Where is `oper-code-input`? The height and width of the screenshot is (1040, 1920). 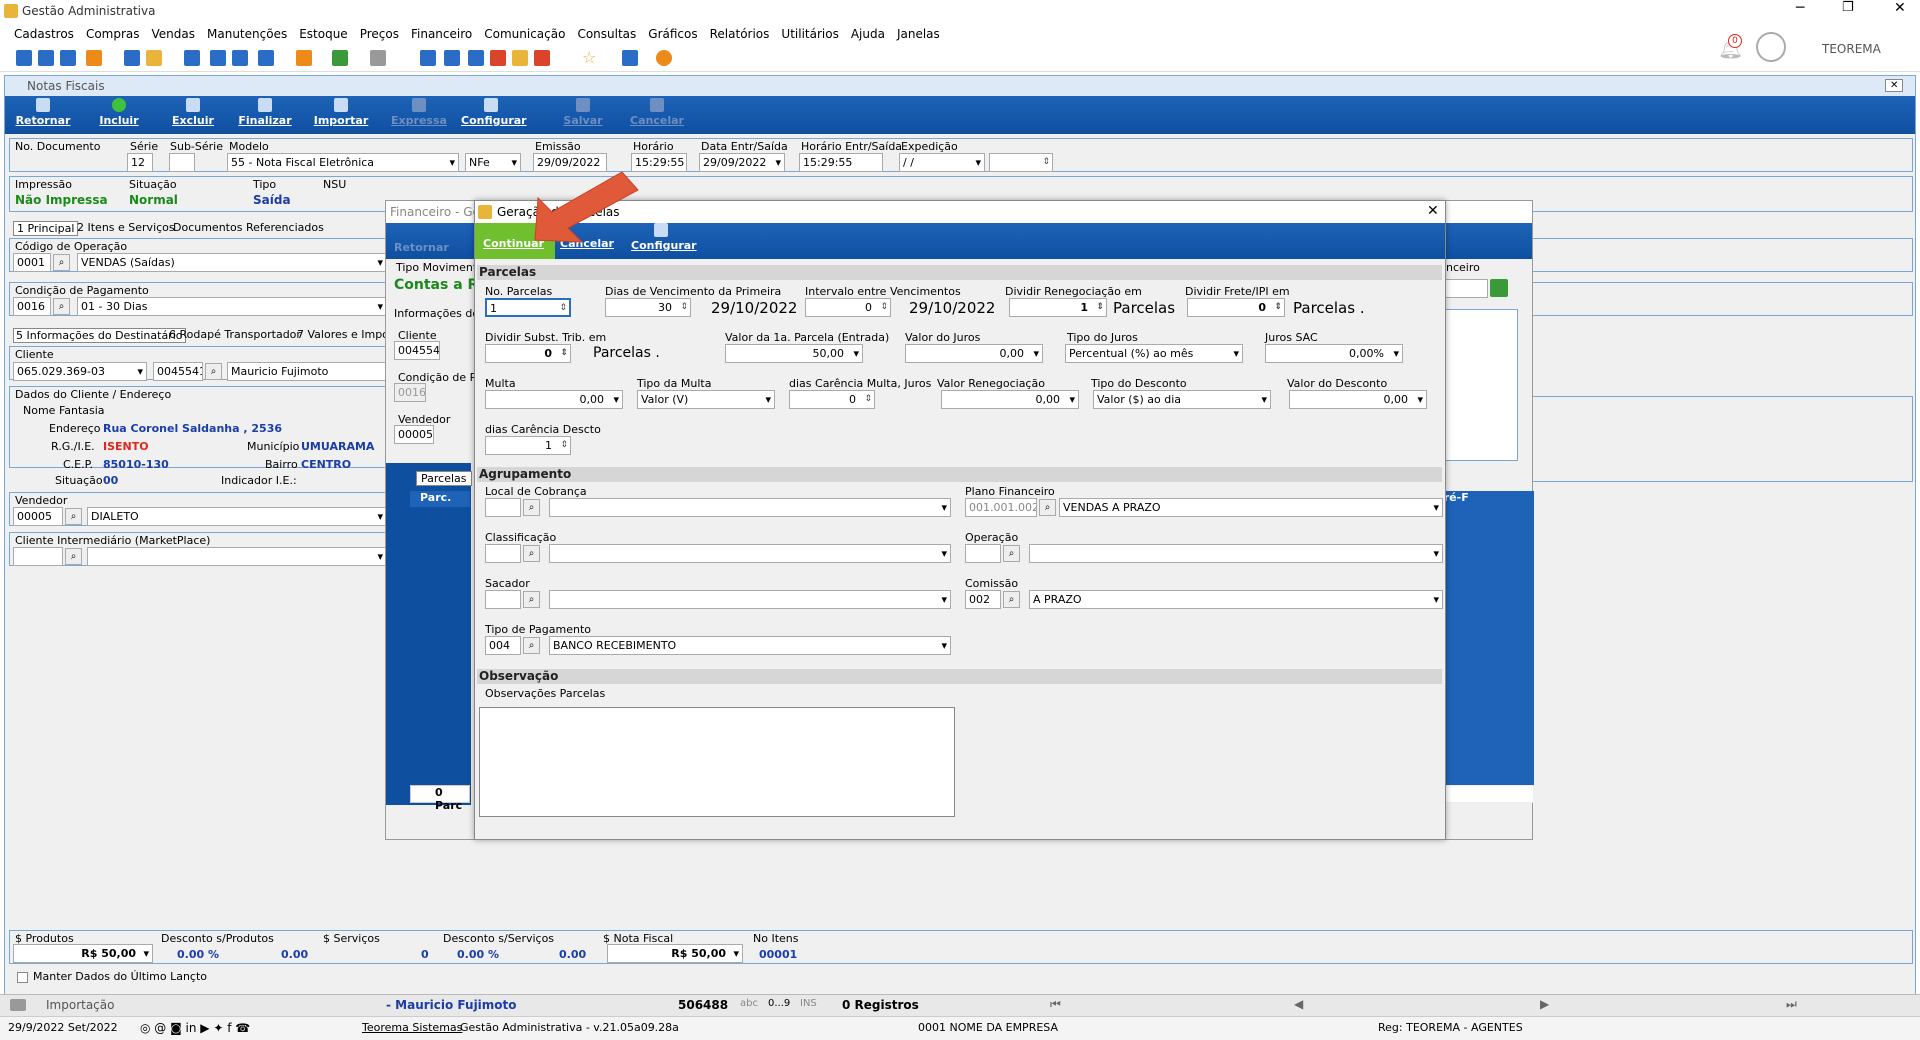 oper-code-input is located at coordinates (983, 553).